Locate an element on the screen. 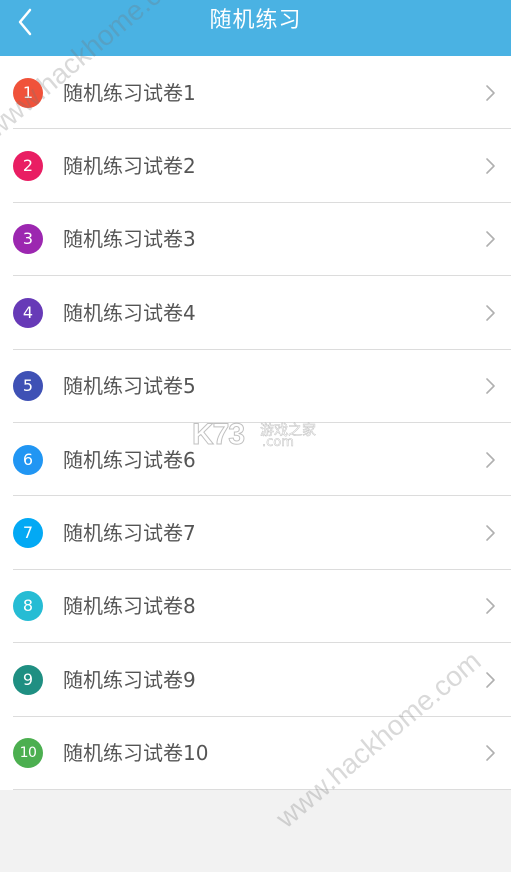  empty-bottom-area is located at coordinates (255, 831).